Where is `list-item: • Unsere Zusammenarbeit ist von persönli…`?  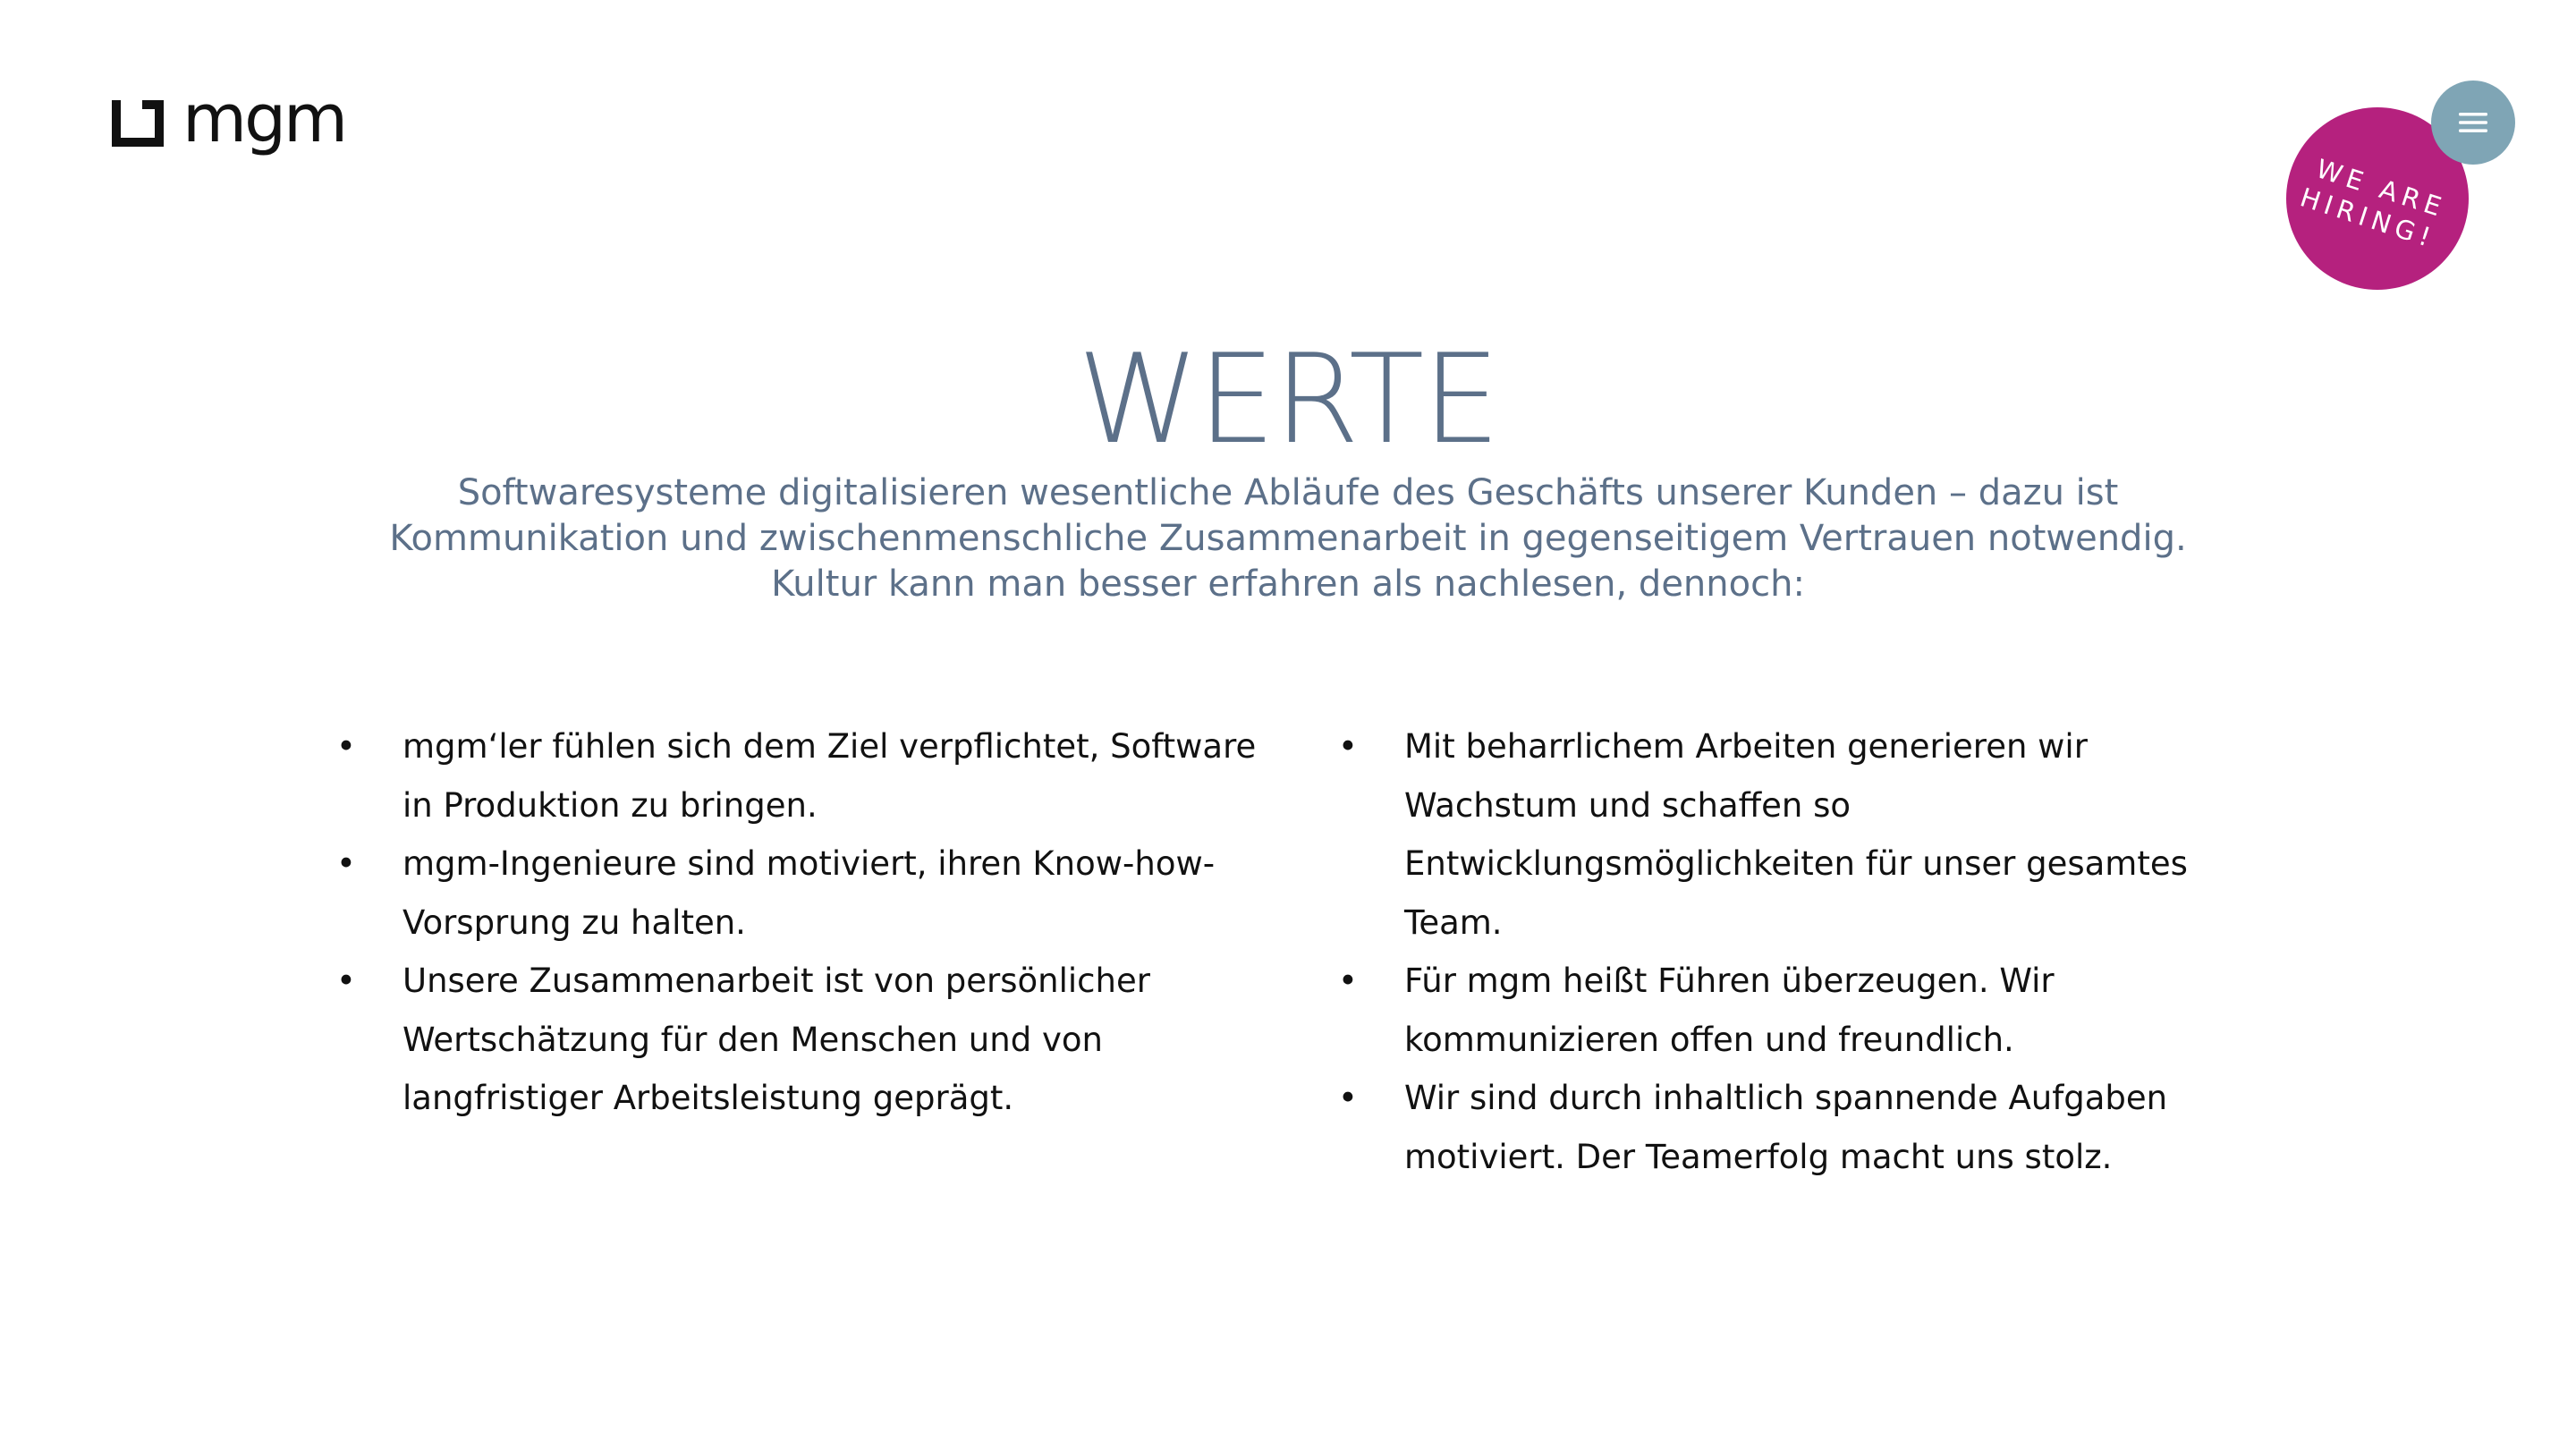 list-item: • Unsere Zusammenarbeit ist von persönli… is located at coordinates (801, 1040).